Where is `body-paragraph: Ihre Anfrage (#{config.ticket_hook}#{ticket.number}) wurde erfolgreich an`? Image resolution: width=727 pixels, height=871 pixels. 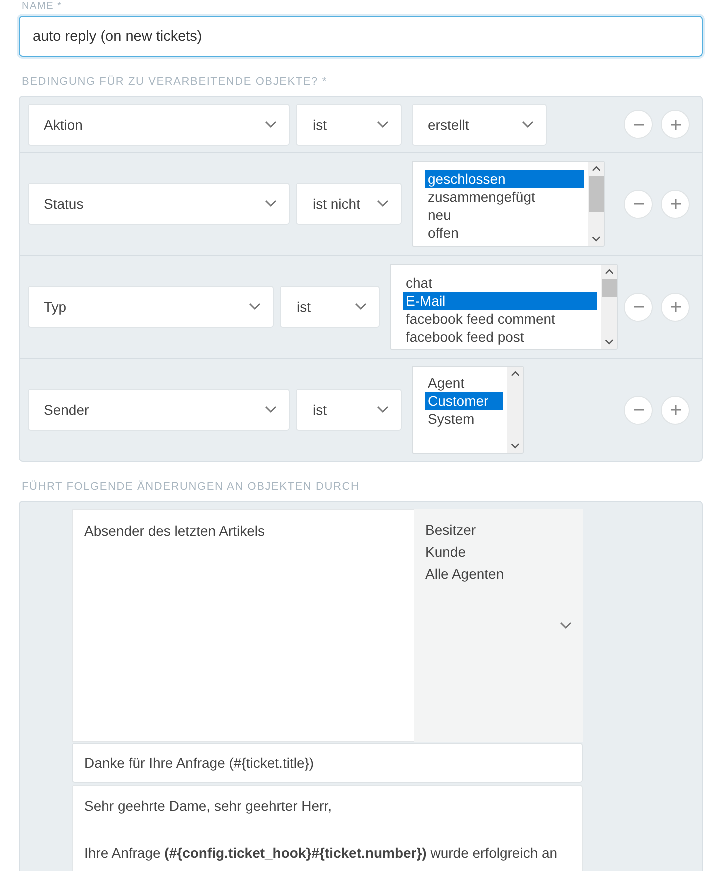
body-paragraph: Ihre Anfrage (#{config.ticket_hook}#{ticket.number}) wurde erfolgreich an is located at coordinates (321, 853).